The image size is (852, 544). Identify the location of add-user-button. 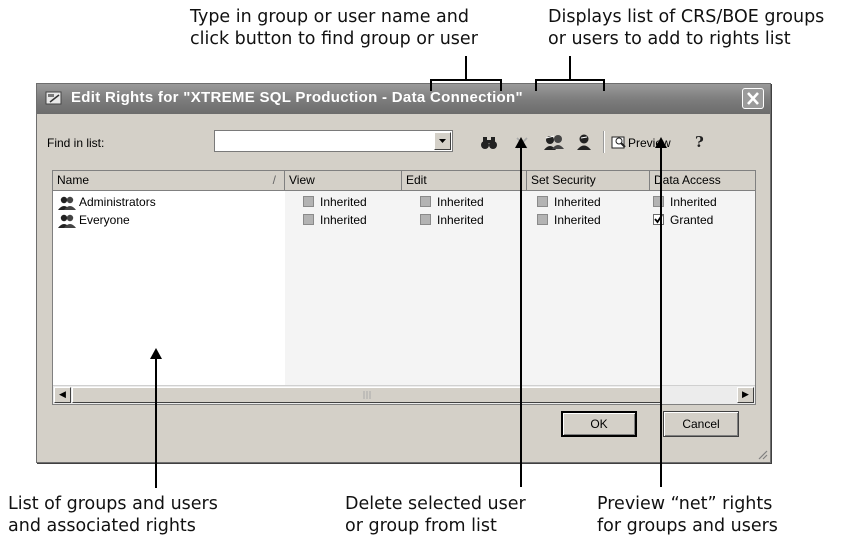
(584, 142).